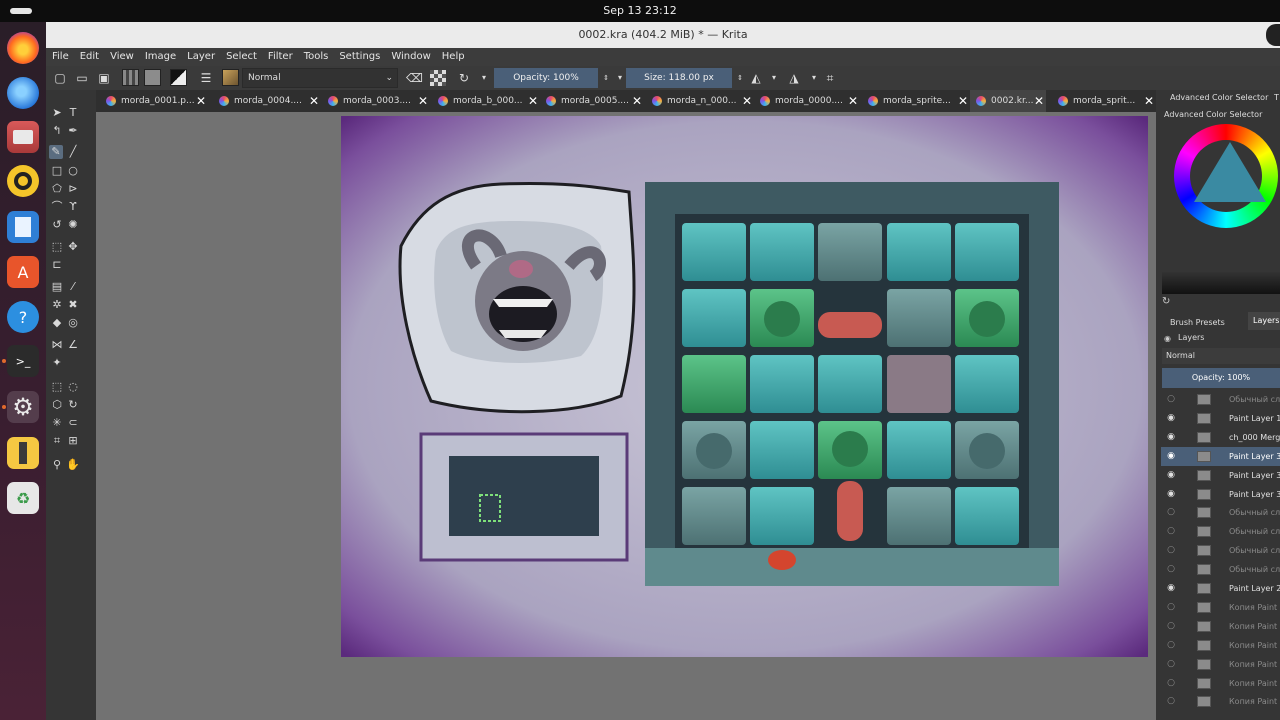 This screenshot has height=720, width=1280. What do you see at coordinates (89, 55) in the screenshot?
I see `menu-edit: Edit` at bounding box center [89, 55].